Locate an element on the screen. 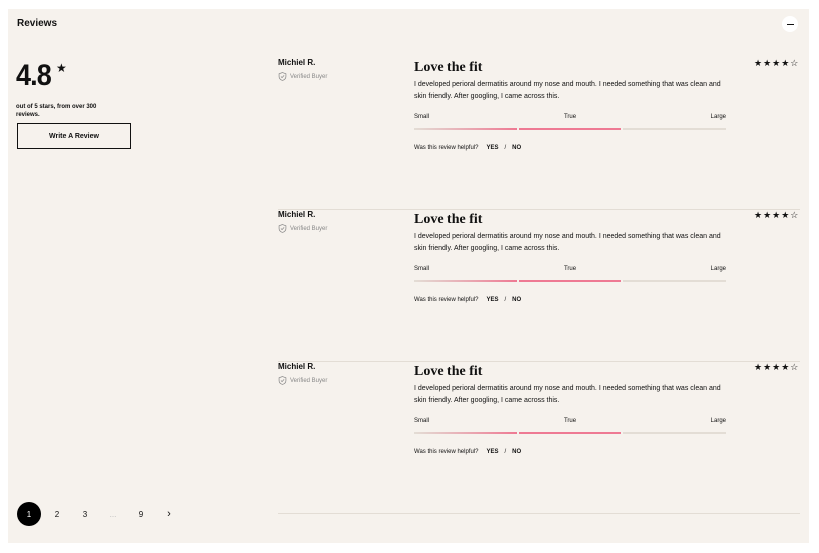  page-button-2: 2 is located at coordinates (57, 514).